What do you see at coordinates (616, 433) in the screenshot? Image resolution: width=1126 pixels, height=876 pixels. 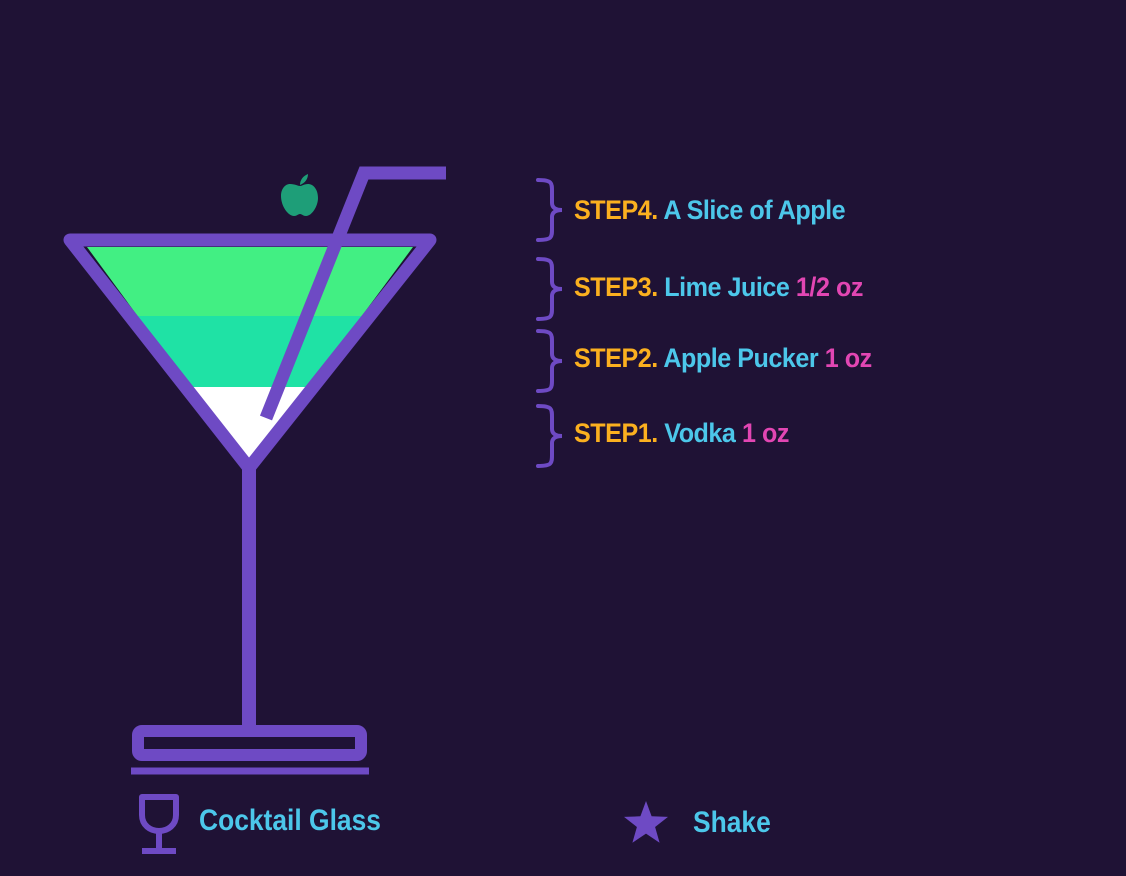 I see `step-label: STEP1.` at bounding box center [616, 433].